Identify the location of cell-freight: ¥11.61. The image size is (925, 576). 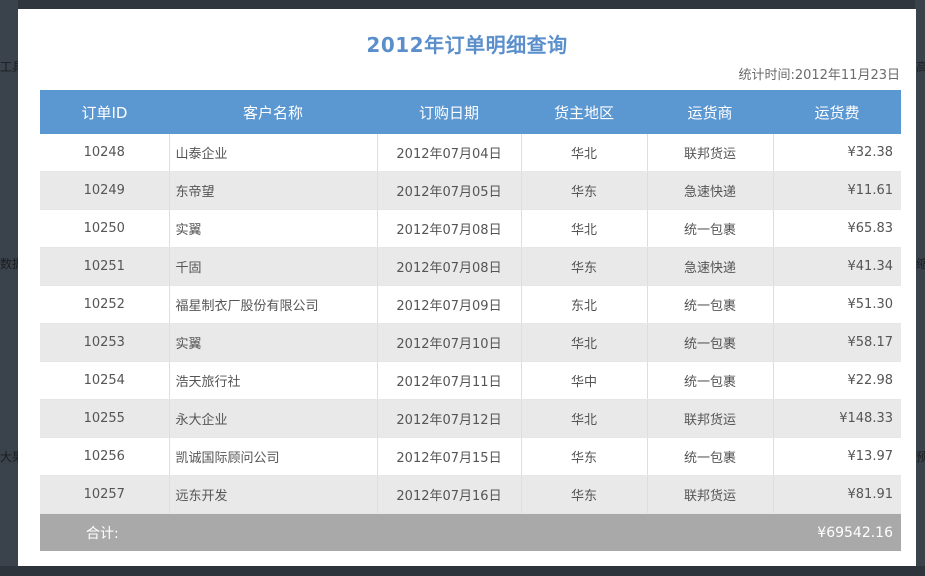
(837, 190).